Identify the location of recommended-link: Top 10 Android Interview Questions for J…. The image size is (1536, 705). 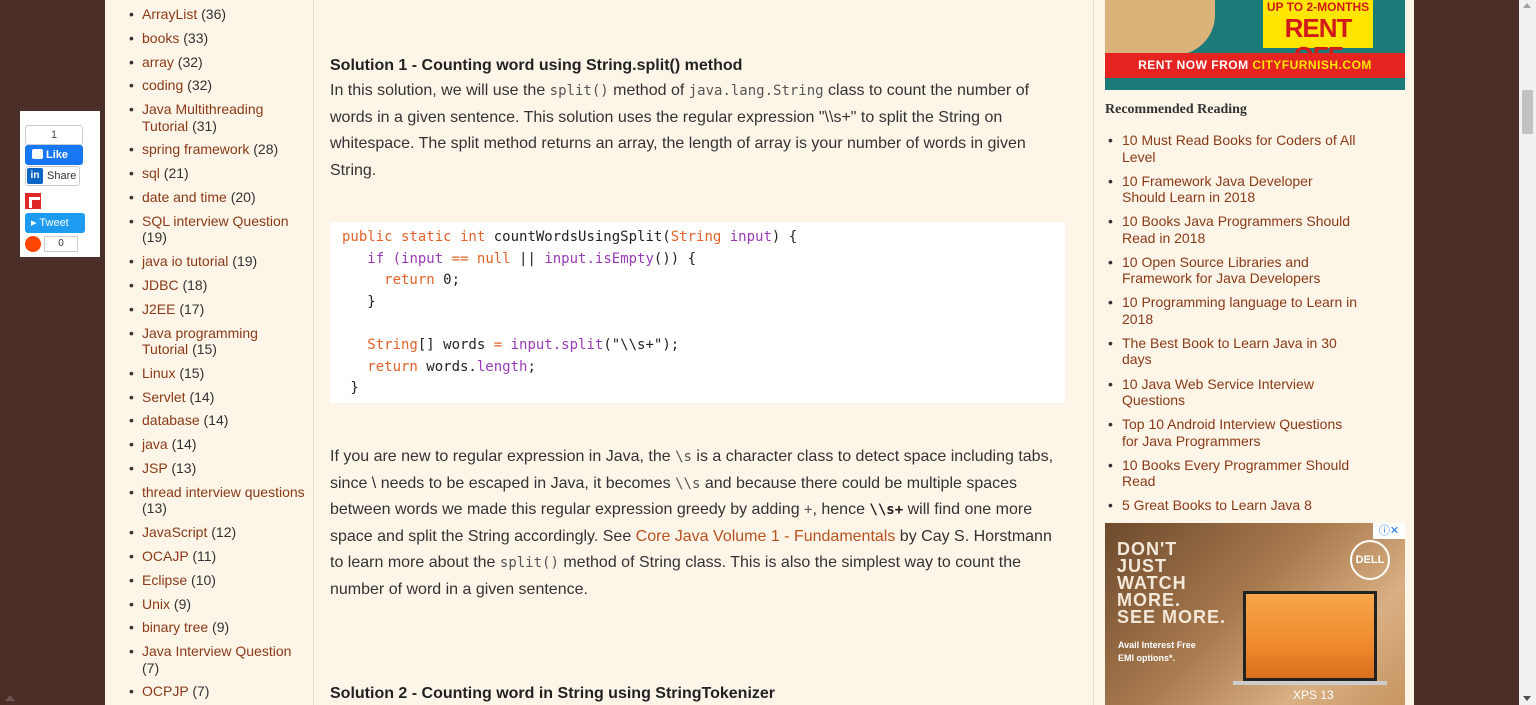
(1232, 432).